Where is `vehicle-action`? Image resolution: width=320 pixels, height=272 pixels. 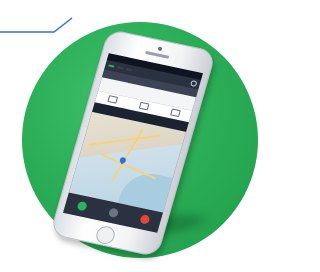 vehicle-action is located at coordinates (175, 113).